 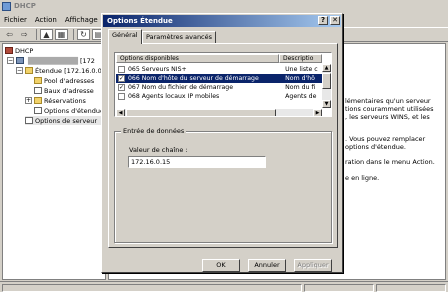 What do you see at coordinates (335, 20) in the screenshot?
I see `close-button: ✕` at bounding box center [335, 20].